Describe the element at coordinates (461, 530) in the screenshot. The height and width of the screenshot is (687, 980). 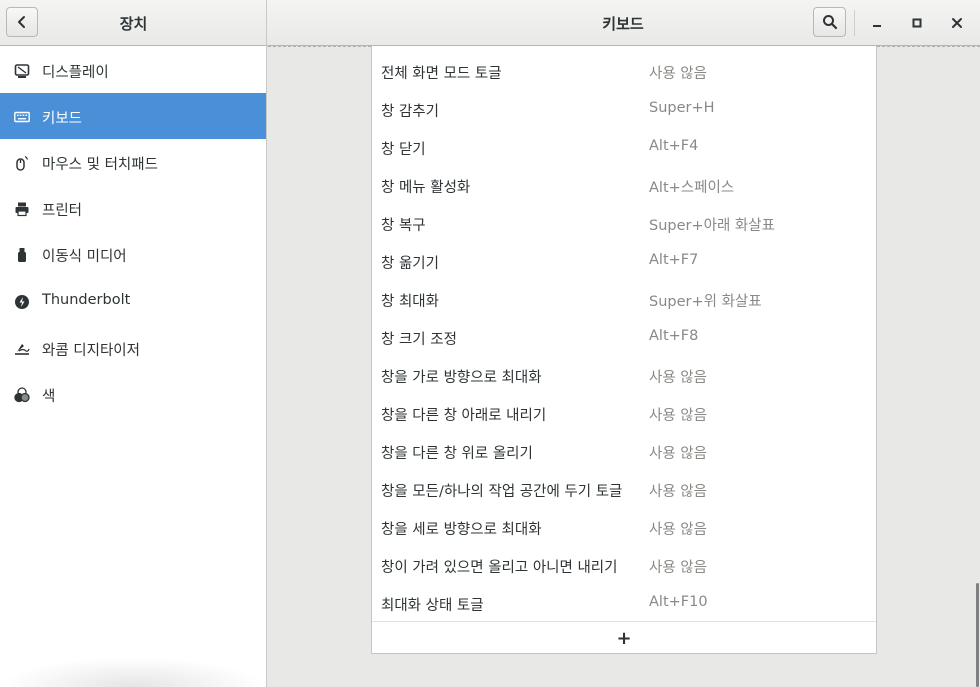
I see `shortcut-name: 창을 세로 방향으로 최대화` at that location.